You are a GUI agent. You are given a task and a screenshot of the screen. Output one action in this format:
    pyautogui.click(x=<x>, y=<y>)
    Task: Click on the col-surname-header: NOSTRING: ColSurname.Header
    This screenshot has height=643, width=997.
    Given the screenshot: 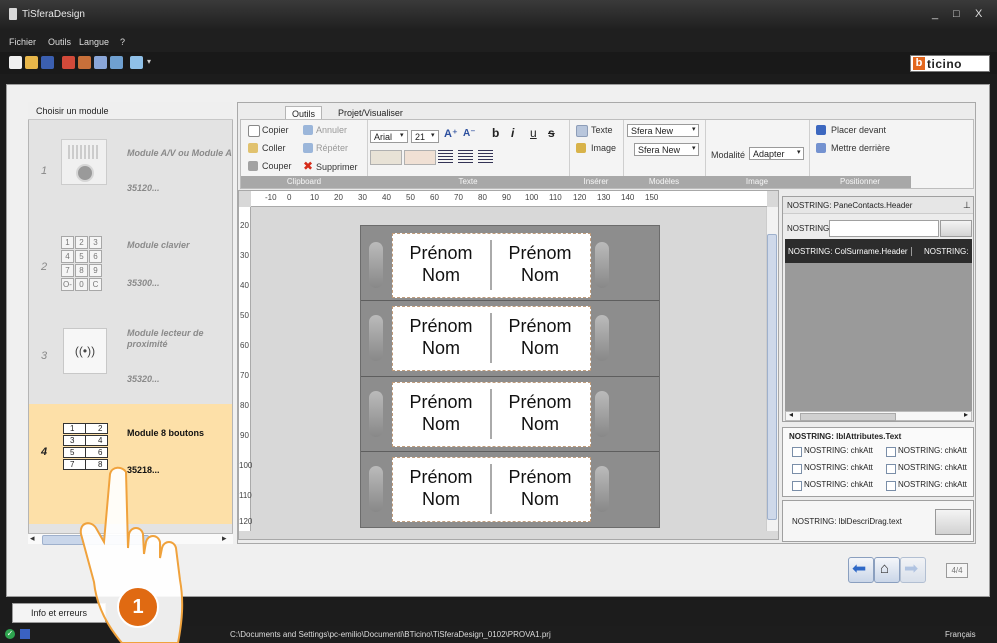 What is the action you would take?
    pyautogui.click(x=850, y=251)
    